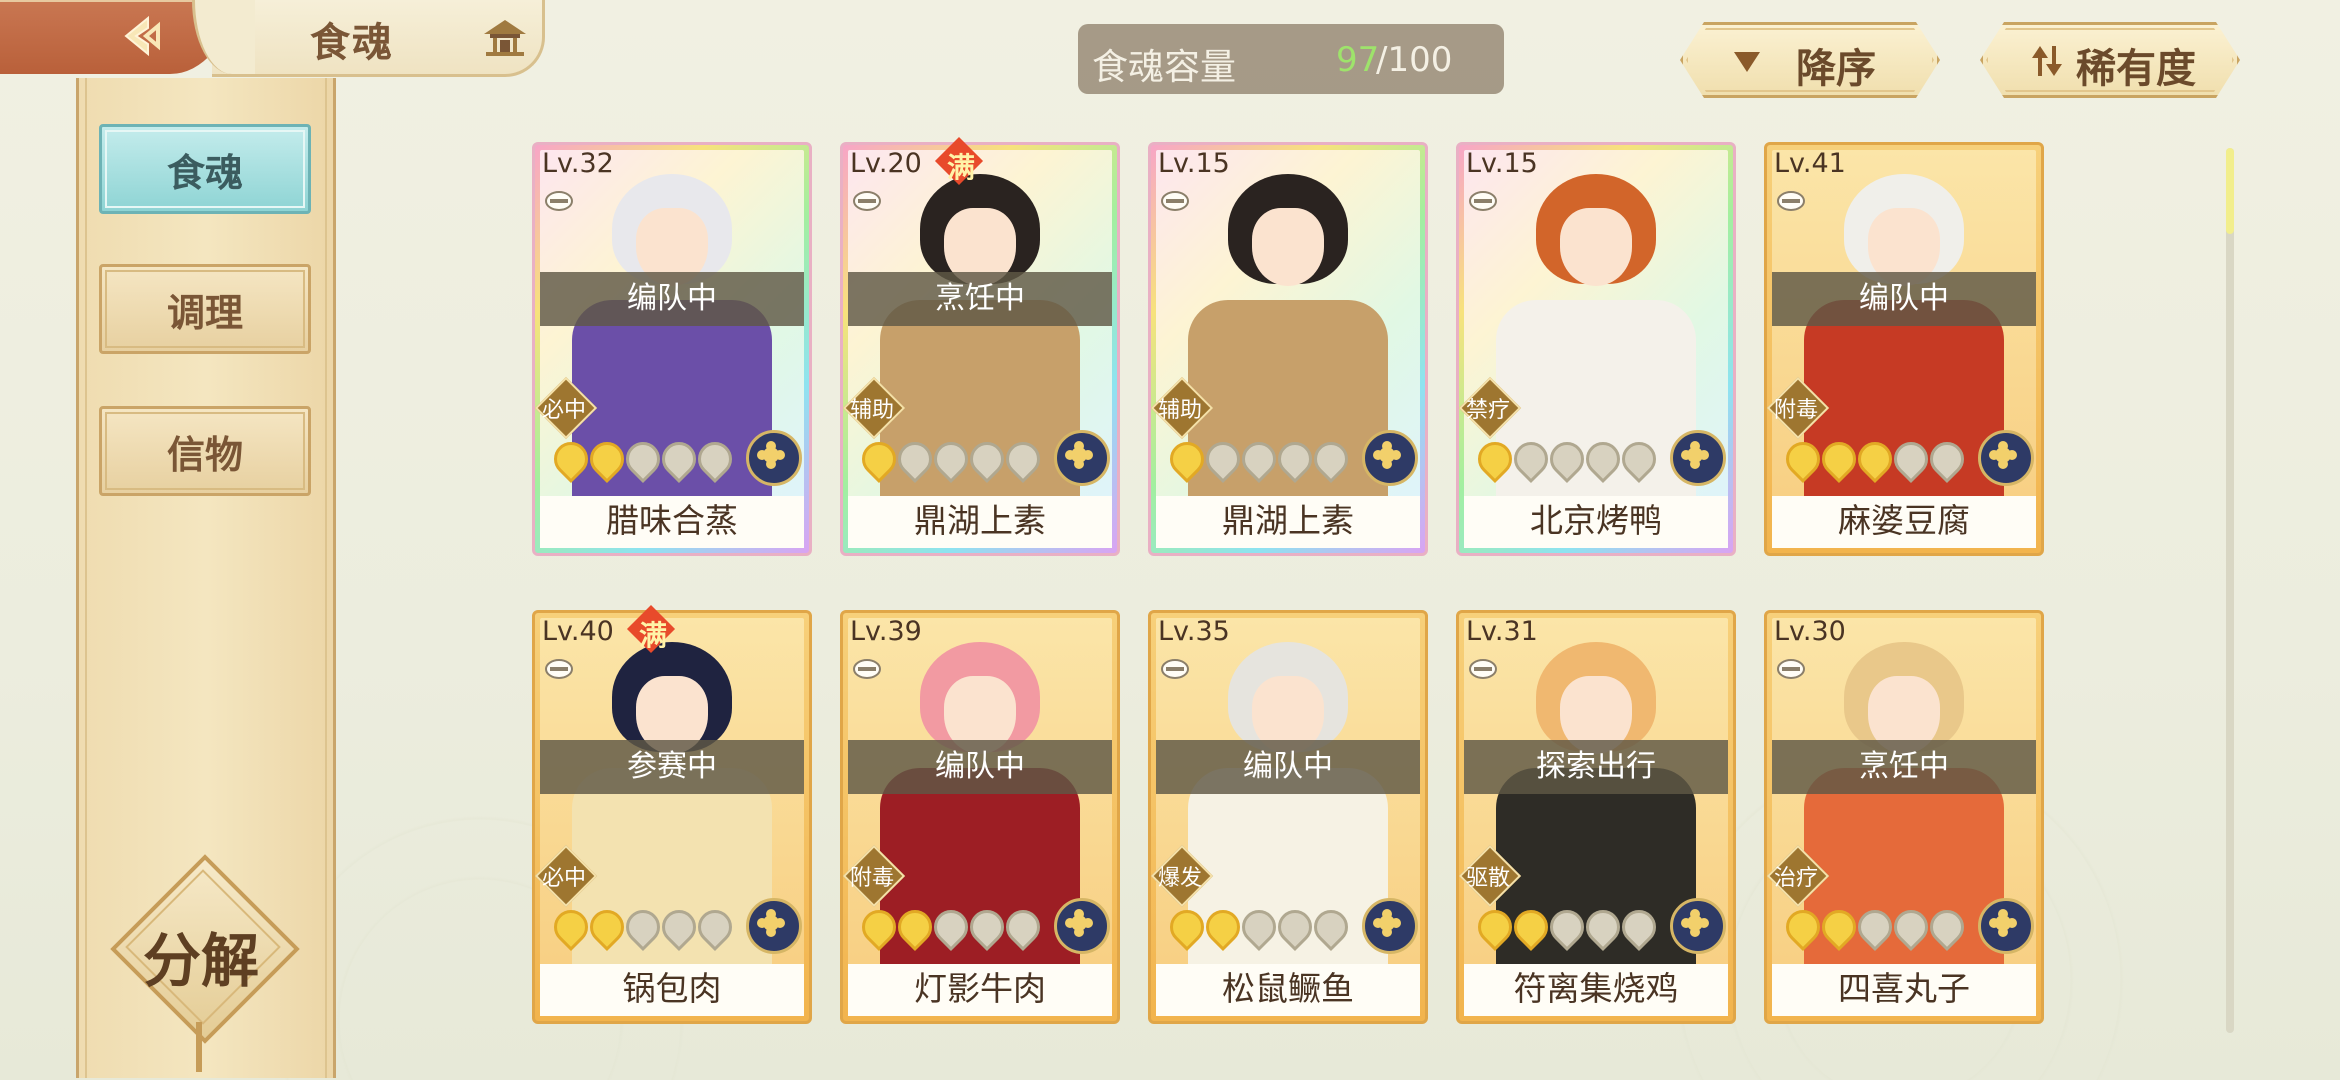 Image resolution: width=2340 pixels, height=1080 pixels. I want to click on food-soul-card: Lv.31 探索出行 驱散 符离集烧鸡, so click(1596, 817).